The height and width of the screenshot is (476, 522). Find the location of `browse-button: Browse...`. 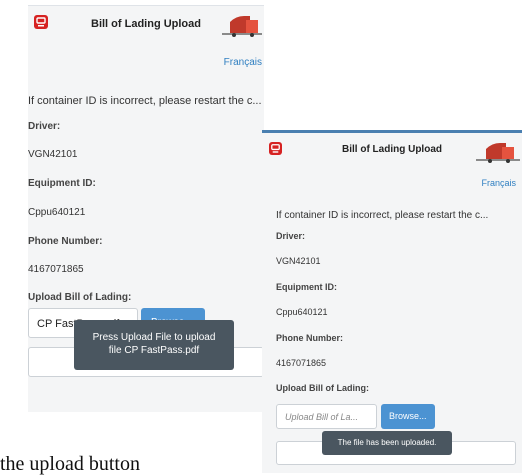

browse-button: Browse... is located at coordinates (408, 416).